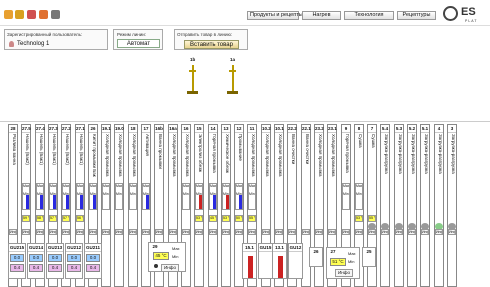 Image resolution: width=490 pixels, height=287 pixels. Describe the element at coordinates (194, 77) in the screenshot. I see `dock-1b: 1b` at that location.